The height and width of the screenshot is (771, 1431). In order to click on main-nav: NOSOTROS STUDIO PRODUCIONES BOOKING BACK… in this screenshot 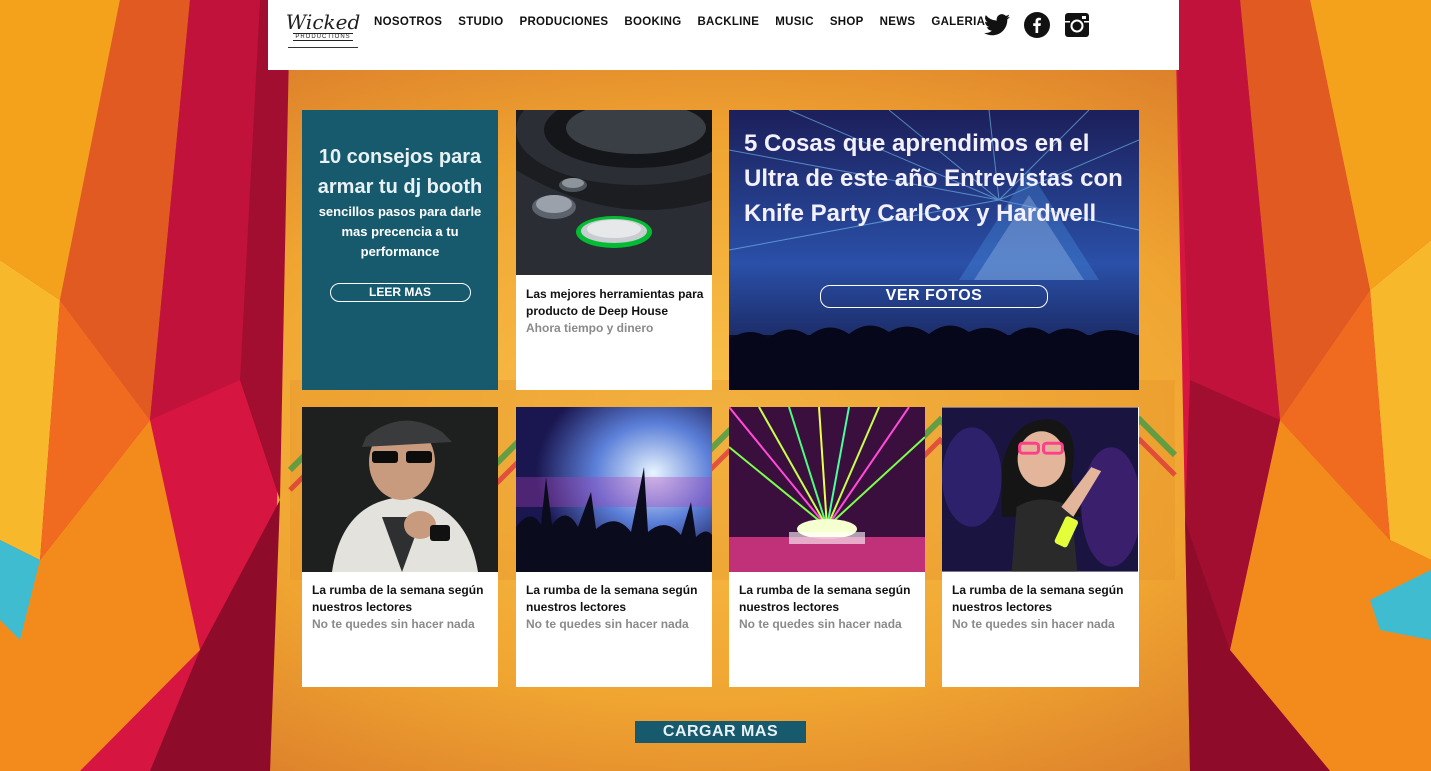, I will do `click(687, 22)`.